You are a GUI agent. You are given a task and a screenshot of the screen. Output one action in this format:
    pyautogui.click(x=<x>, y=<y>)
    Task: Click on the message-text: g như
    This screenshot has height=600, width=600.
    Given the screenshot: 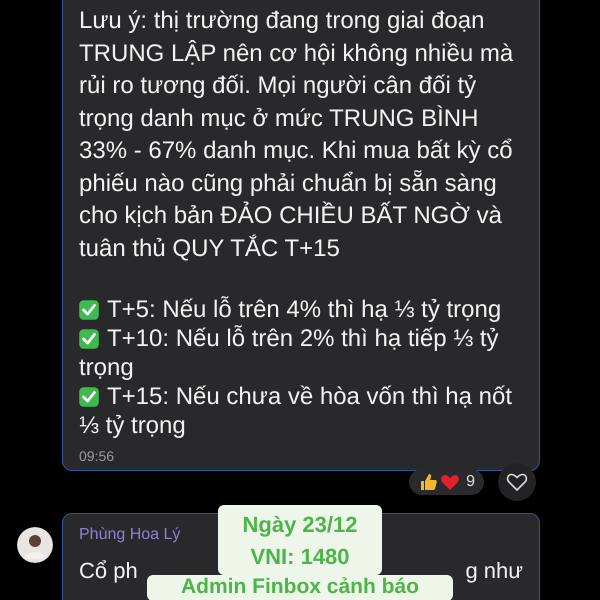 What is the action you would take?
    pyautogui.click(x=494, y=571)
    